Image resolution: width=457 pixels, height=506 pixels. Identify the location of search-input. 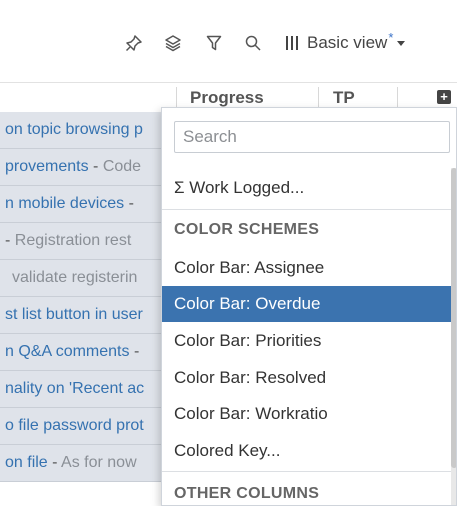
(312, 137).